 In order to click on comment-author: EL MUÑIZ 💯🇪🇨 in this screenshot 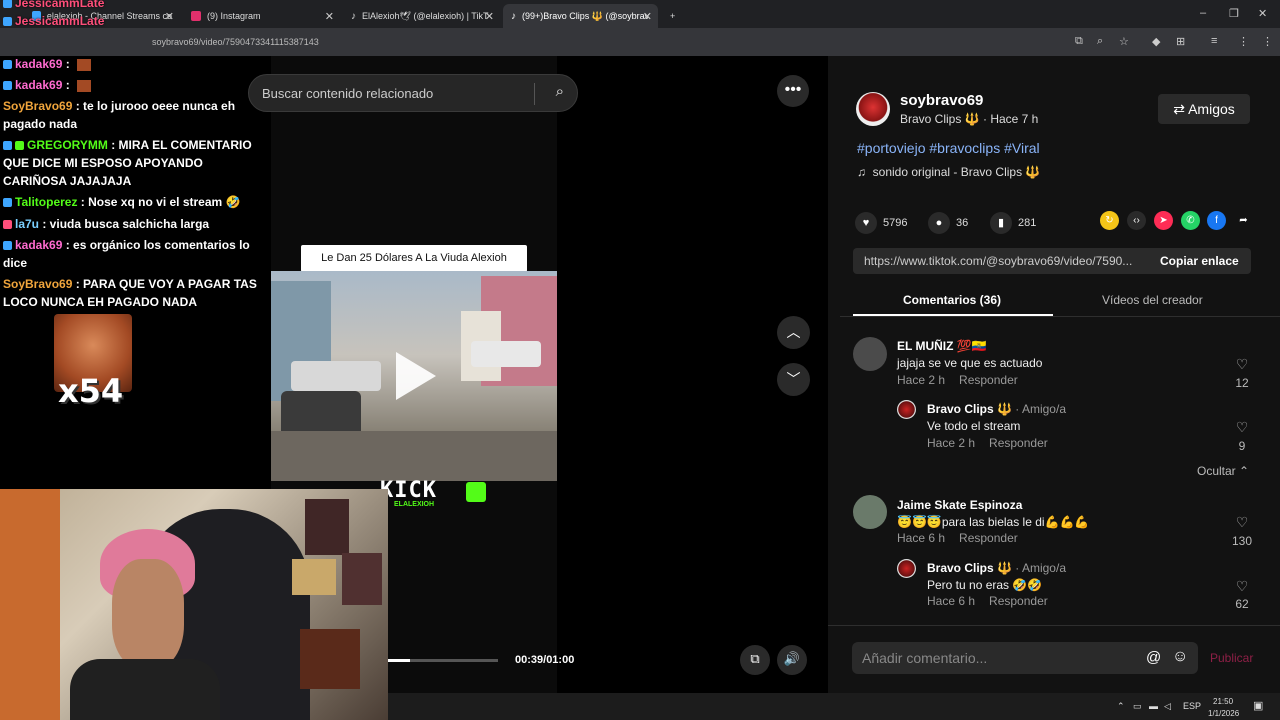, I will do `click(942, 346)`.